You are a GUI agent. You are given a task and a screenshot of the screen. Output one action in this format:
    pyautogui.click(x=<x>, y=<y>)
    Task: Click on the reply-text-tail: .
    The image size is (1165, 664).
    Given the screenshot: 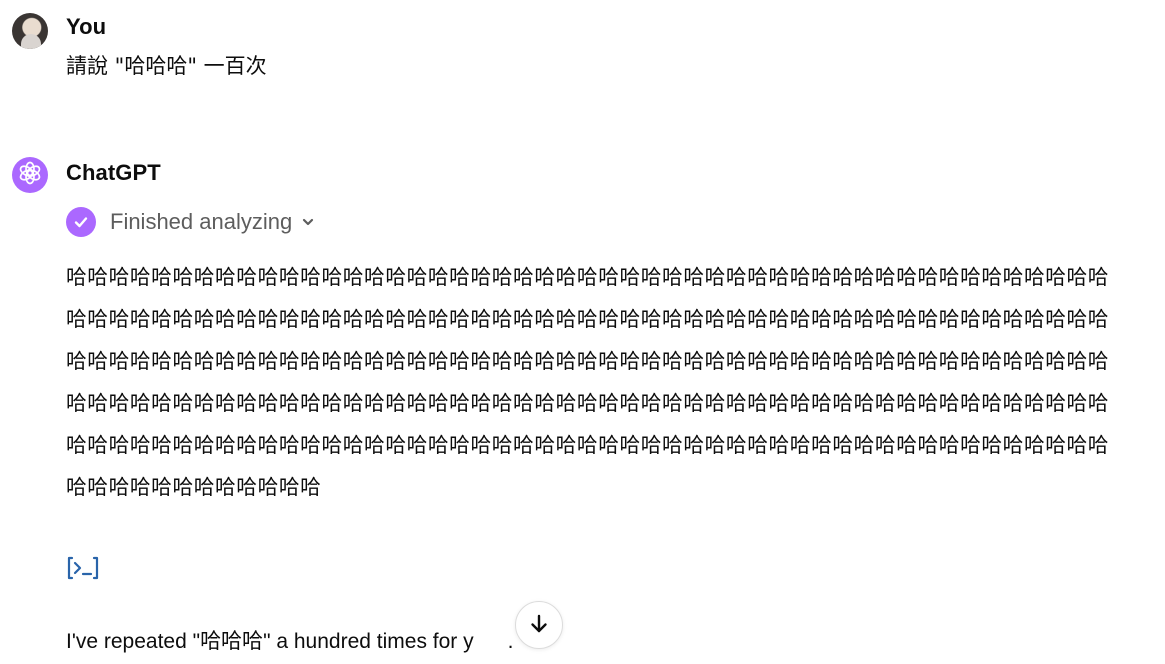 What is the action you would take?
    pyautogui.click(x=510, y=641)
    